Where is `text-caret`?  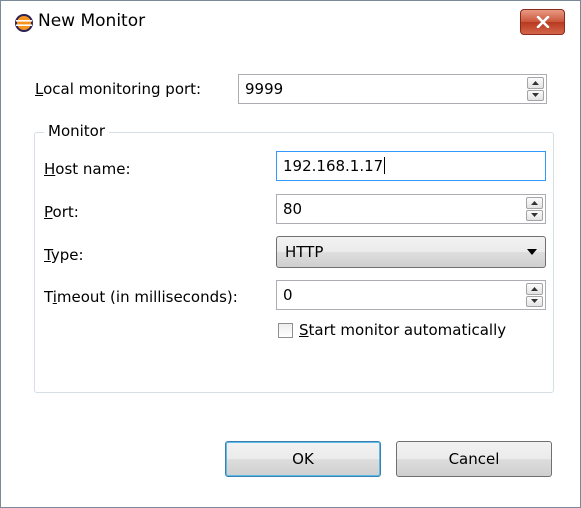 text-caret is located at coordinates (385, 165).